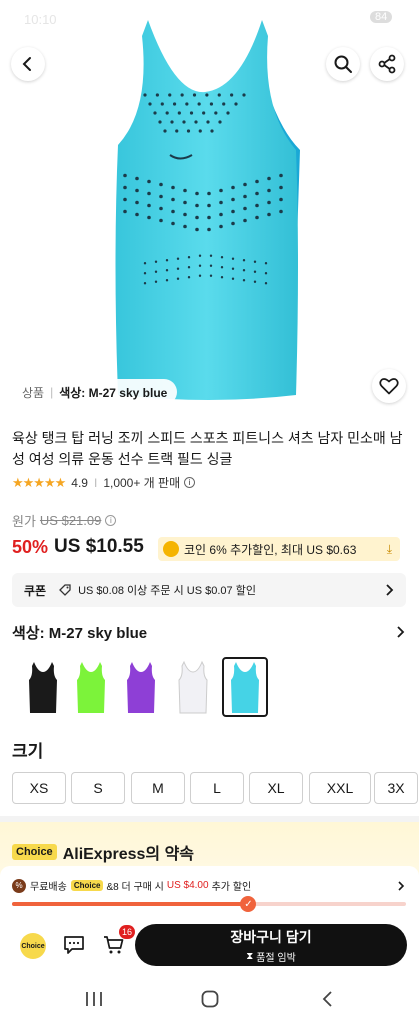 This screenshot has height=1024, width=419. I want to click on coupon-text: US $0.08 이상 주문 시 US $0.07 할인, so click(167, 591).